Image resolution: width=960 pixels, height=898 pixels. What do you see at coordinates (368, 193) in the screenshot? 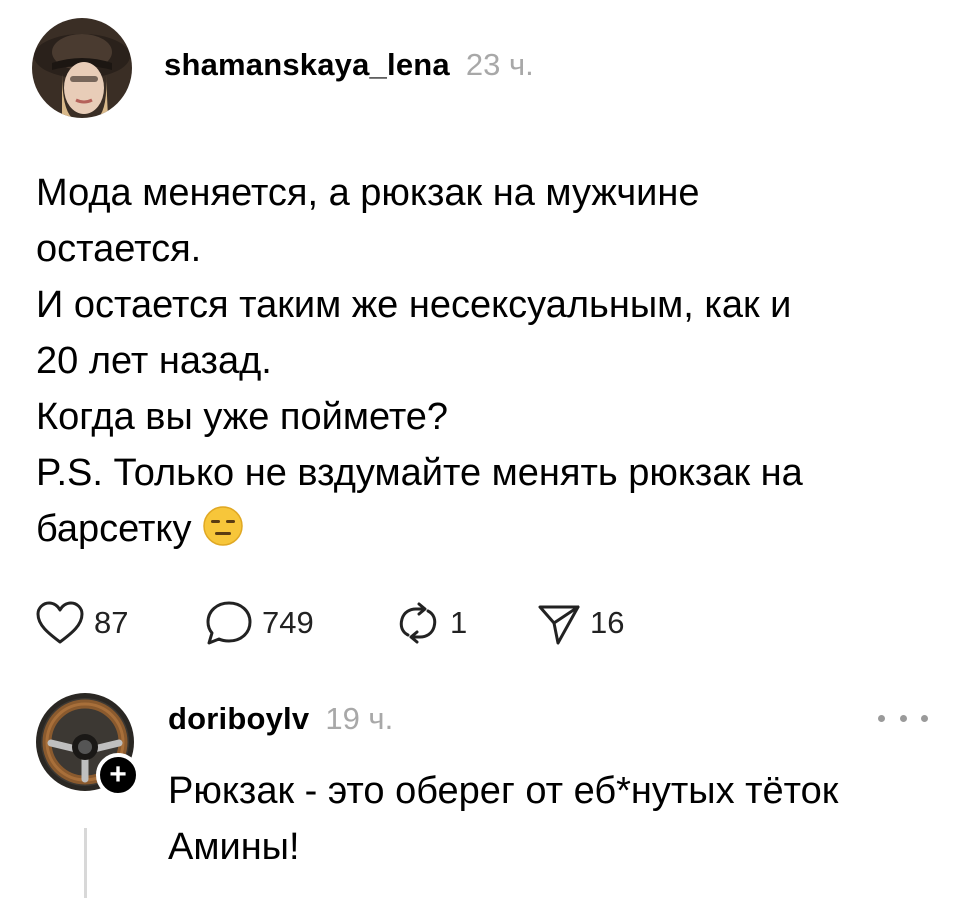
I see `post-text-line: Мода меняется, а рюкзак на мужчине` at bounding box center [368, 193].